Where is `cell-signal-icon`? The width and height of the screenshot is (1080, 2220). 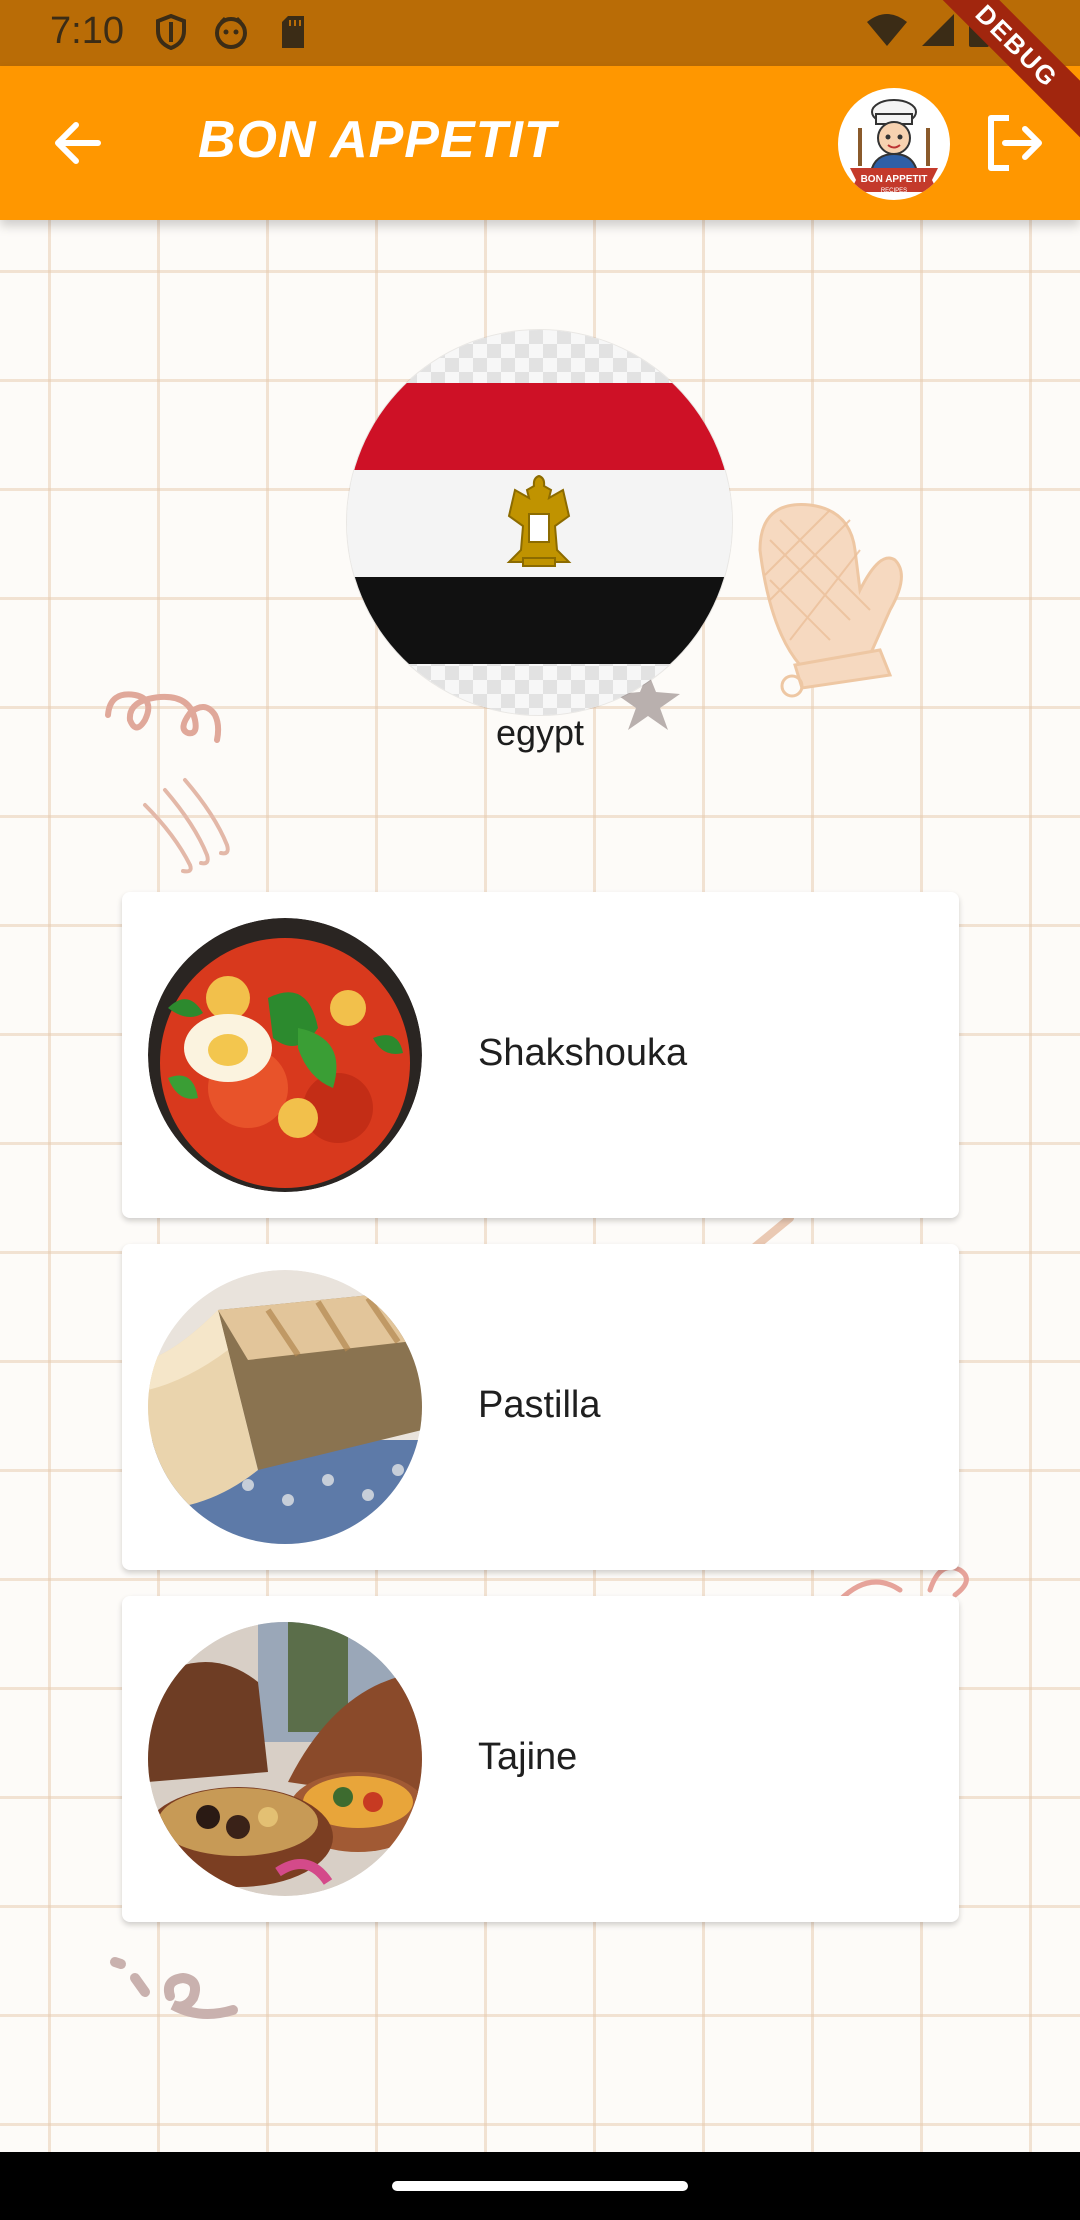 cell-signal-icon is located at coordinates (938, 30).